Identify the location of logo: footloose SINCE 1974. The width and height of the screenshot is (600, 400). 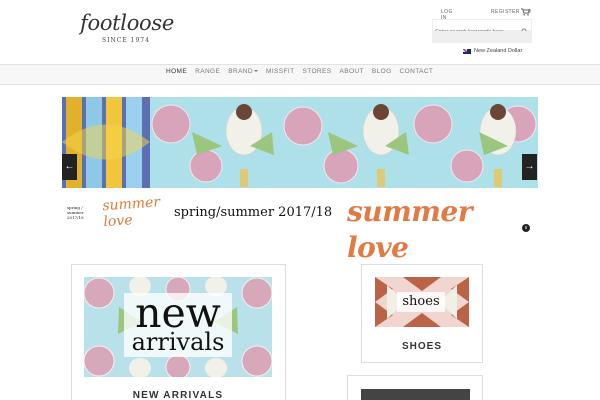
(127, 31).